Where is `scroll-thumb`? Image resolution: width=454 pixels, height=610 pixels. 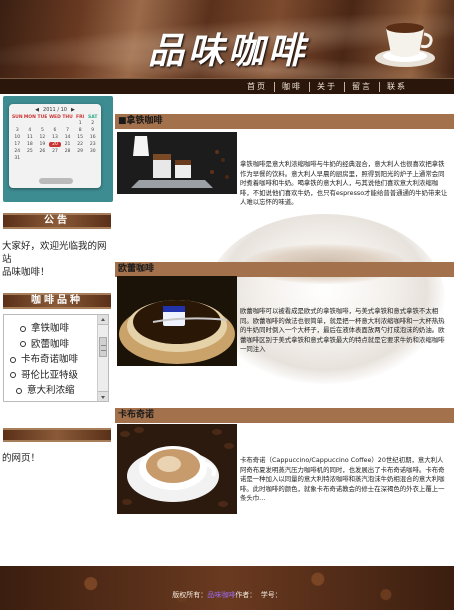 scroll-thumb is located at coordinates (103, 347).